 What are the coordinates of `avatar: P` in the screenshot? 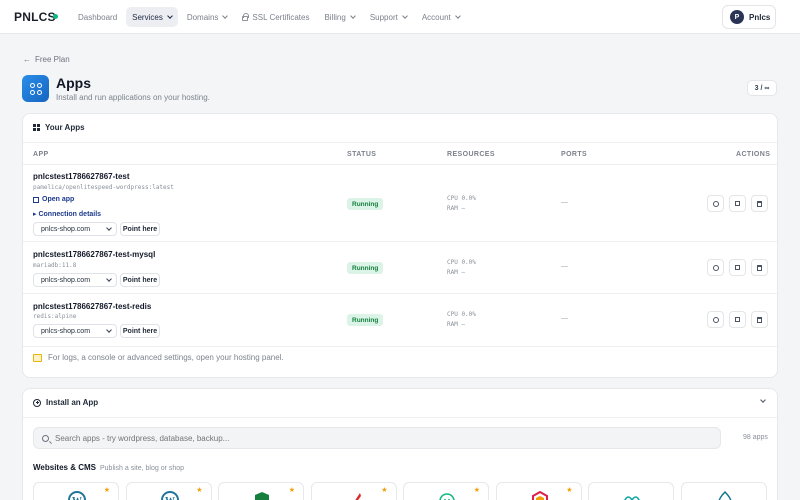 It's located at (737, 17).